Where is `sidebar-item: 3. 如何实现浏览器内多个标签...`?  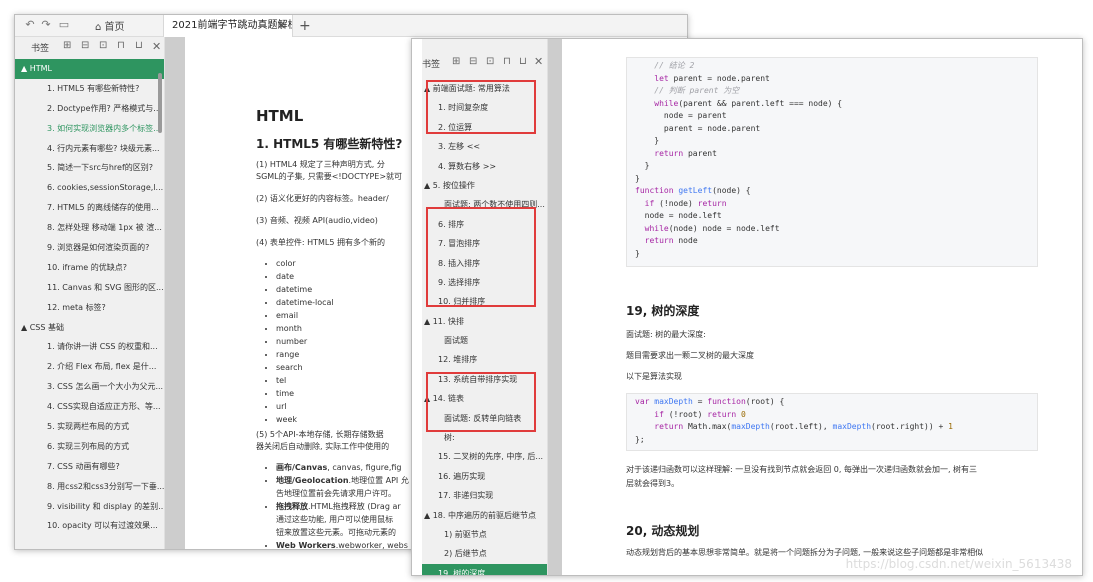
sidebar-item: 3. 如何实现浏览器内多个标签... is located at coordinates (89, 129).